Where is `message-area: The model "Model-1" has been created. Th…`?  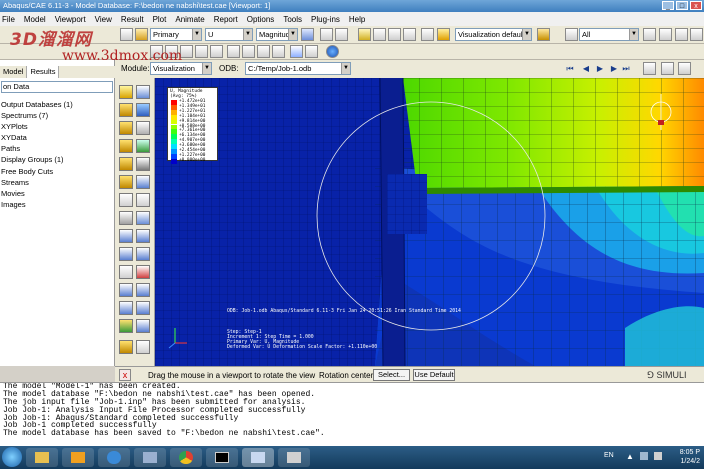
message-area: The model "Model-1" has been created. Th… is located at coordinates (352, 414).